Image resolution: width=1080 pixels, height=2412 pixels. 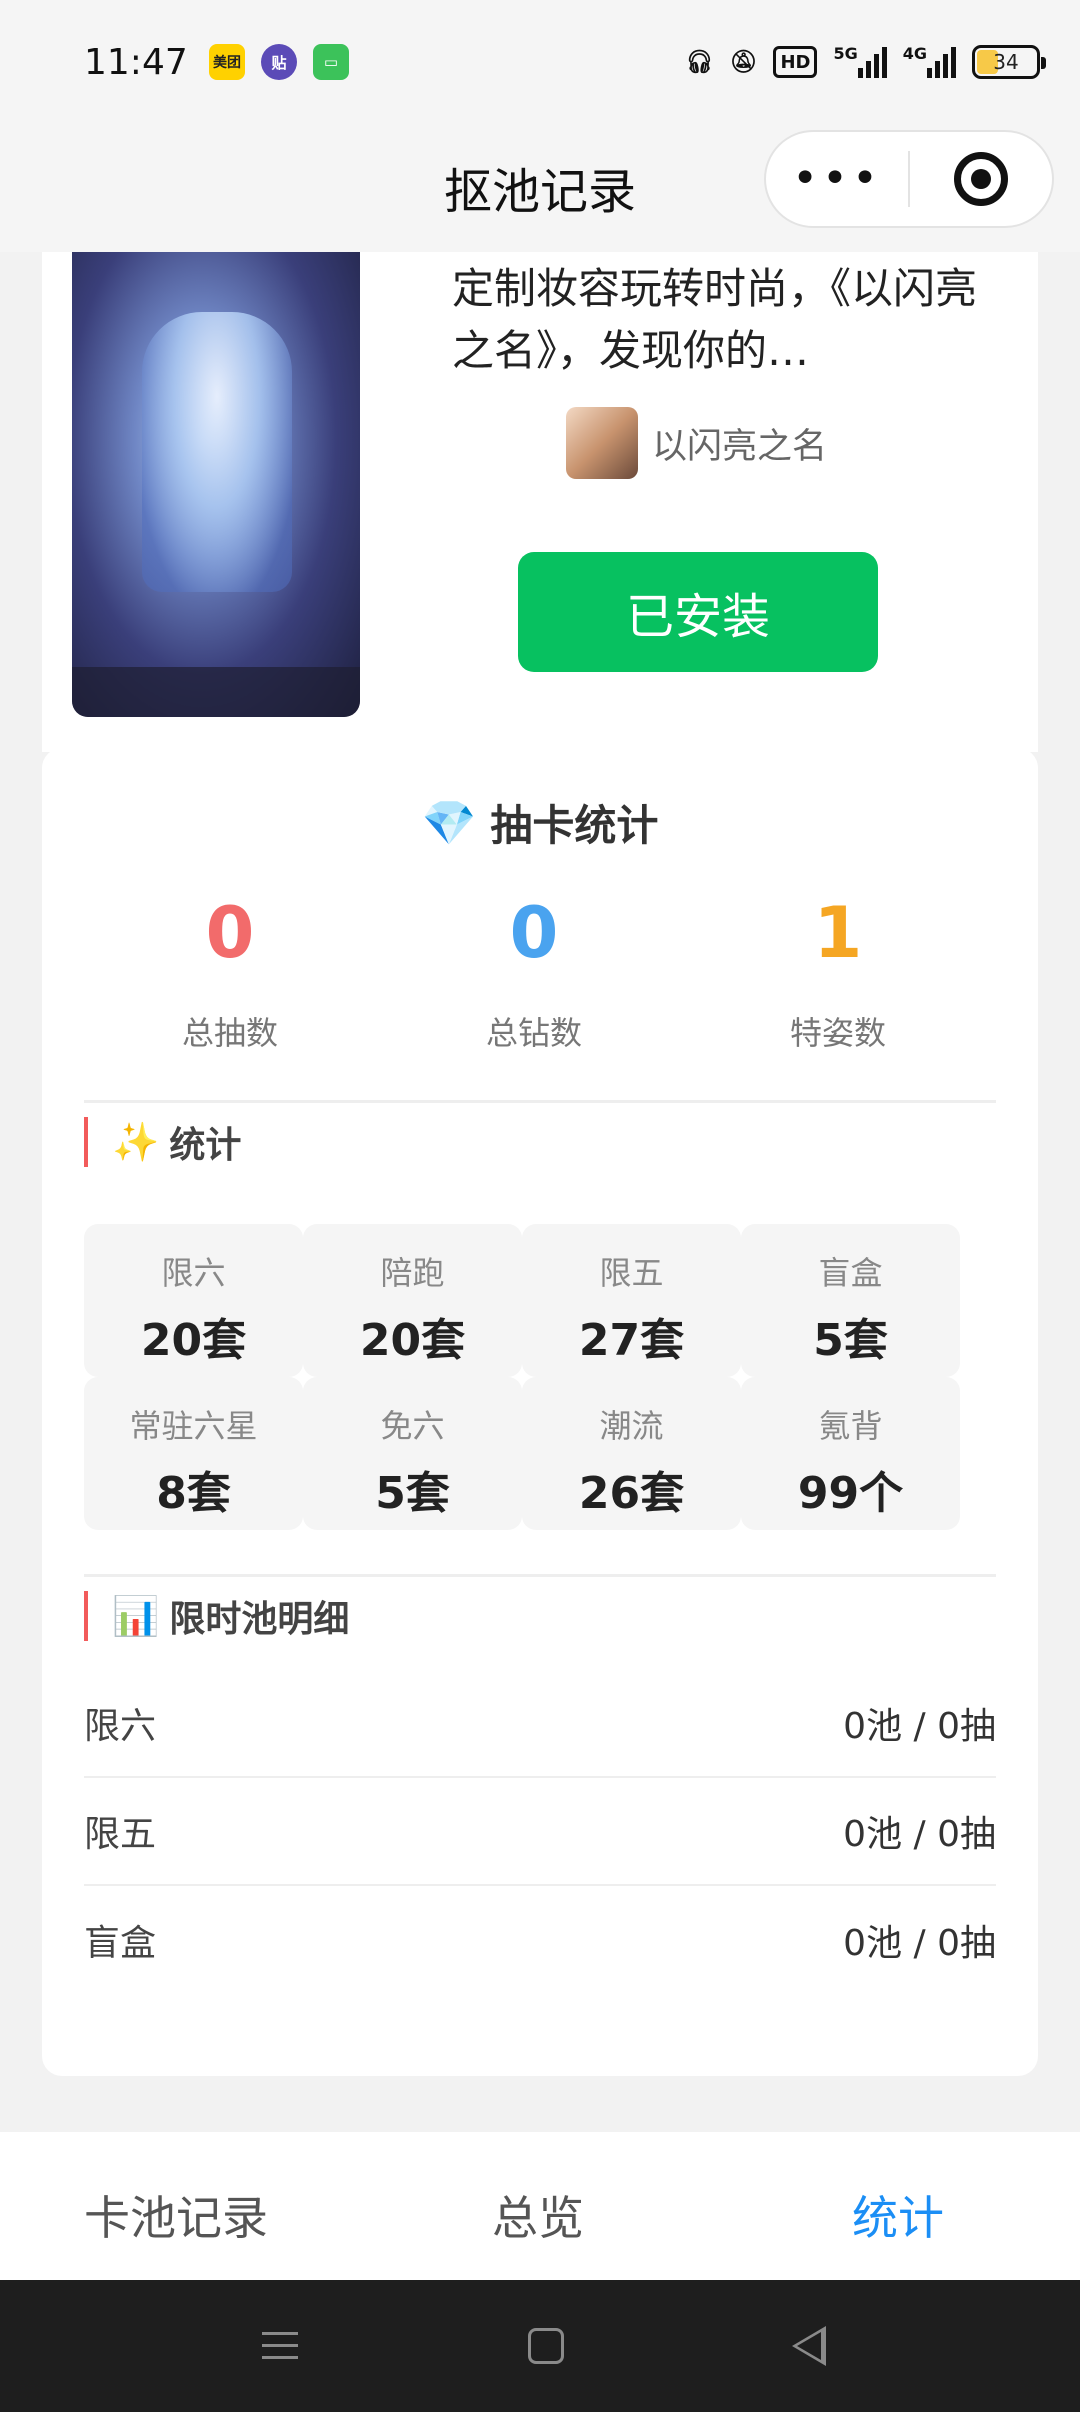 What do you see at coordinates (227, 62) in the screenshot?
I see `meituan-app-icon: 美团` at bounding box center [227, 62].